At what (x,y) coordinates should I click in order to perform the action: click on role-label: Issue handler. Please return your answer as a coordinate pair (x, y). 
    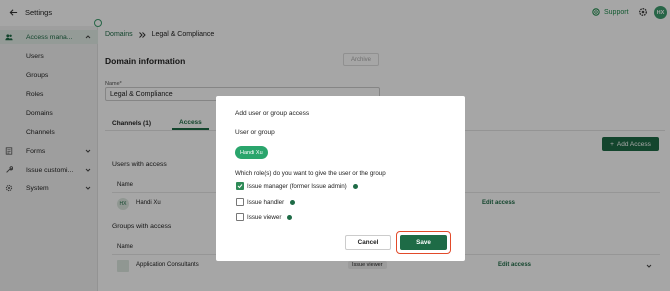
    Looking at the image, I should click on (266, 202).